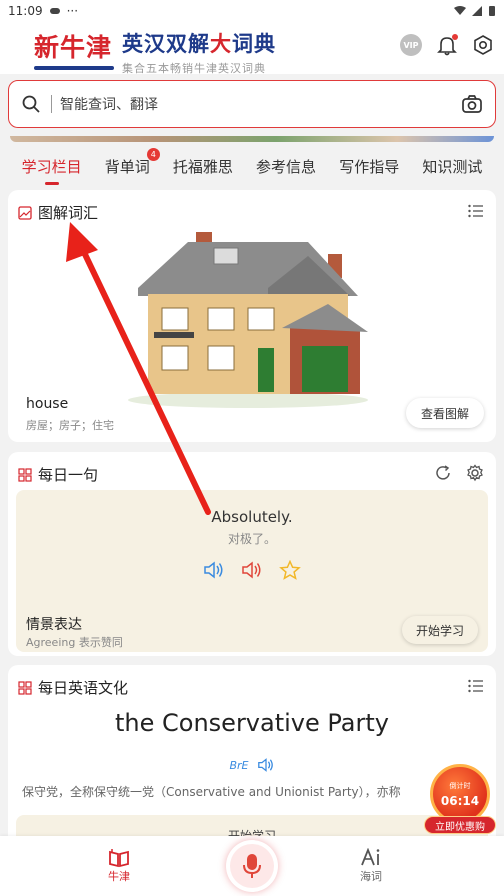 This screenshot has height=896, width=504. Describe the element at coordinates (452, 166) in the screenshot. I see `tab-knowledge-test: 知识测试` at that location.